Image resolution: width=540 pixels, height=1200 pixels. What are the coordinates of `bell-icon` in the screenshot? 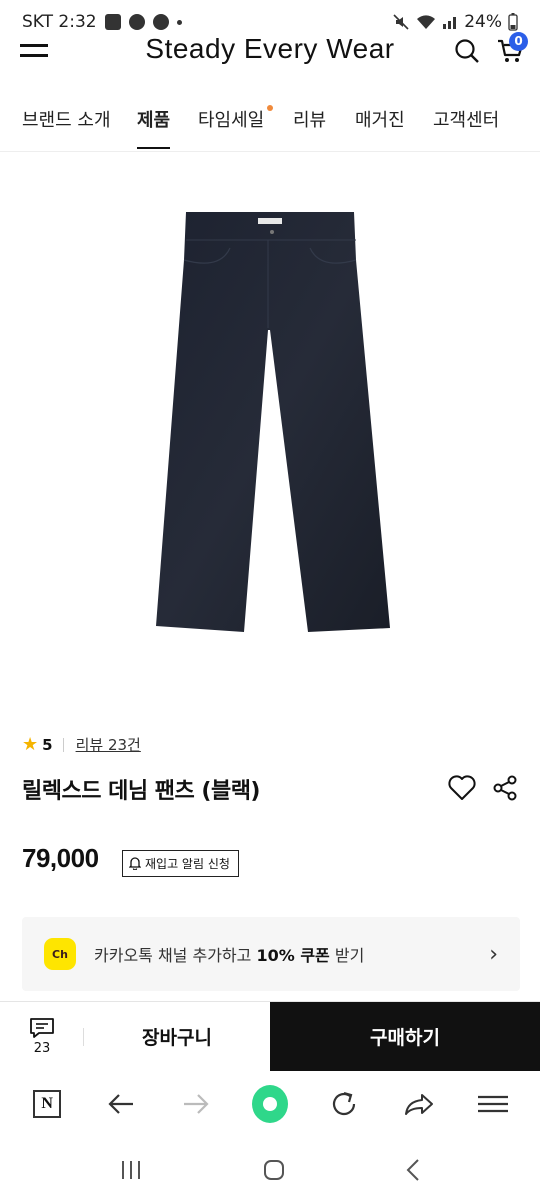 It's located at (135, 863).